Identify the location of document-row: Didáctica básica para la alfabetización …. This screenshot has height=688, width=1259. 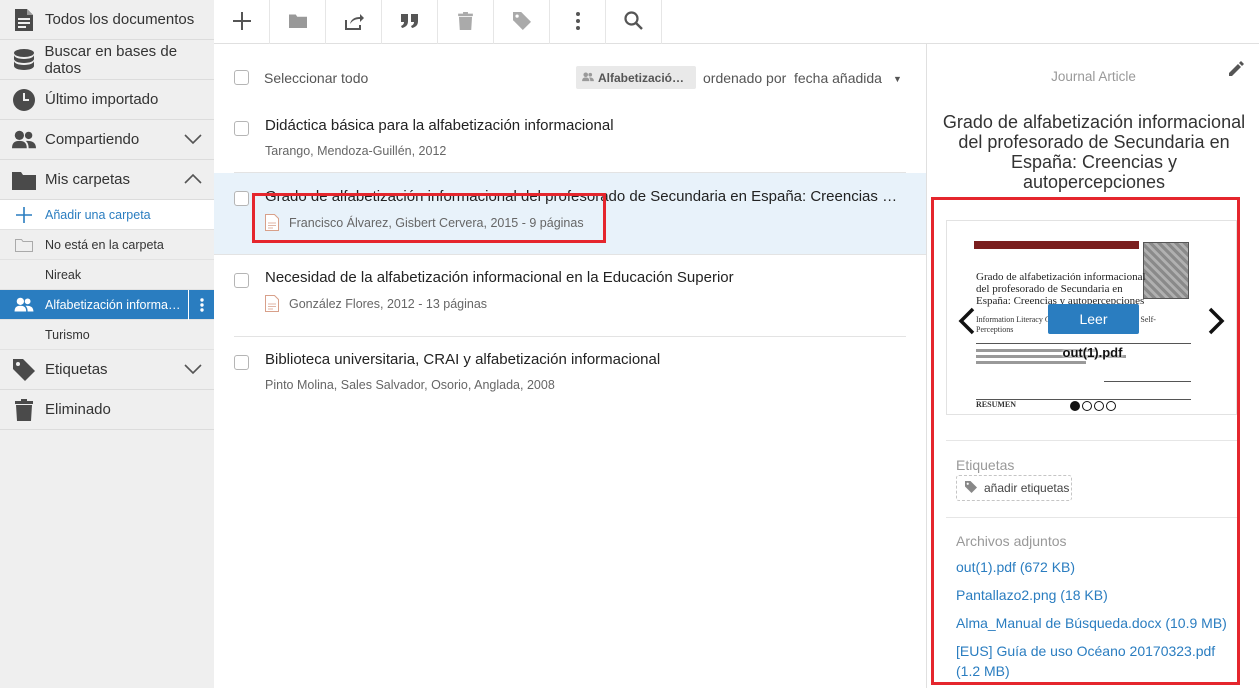
(570, 139).